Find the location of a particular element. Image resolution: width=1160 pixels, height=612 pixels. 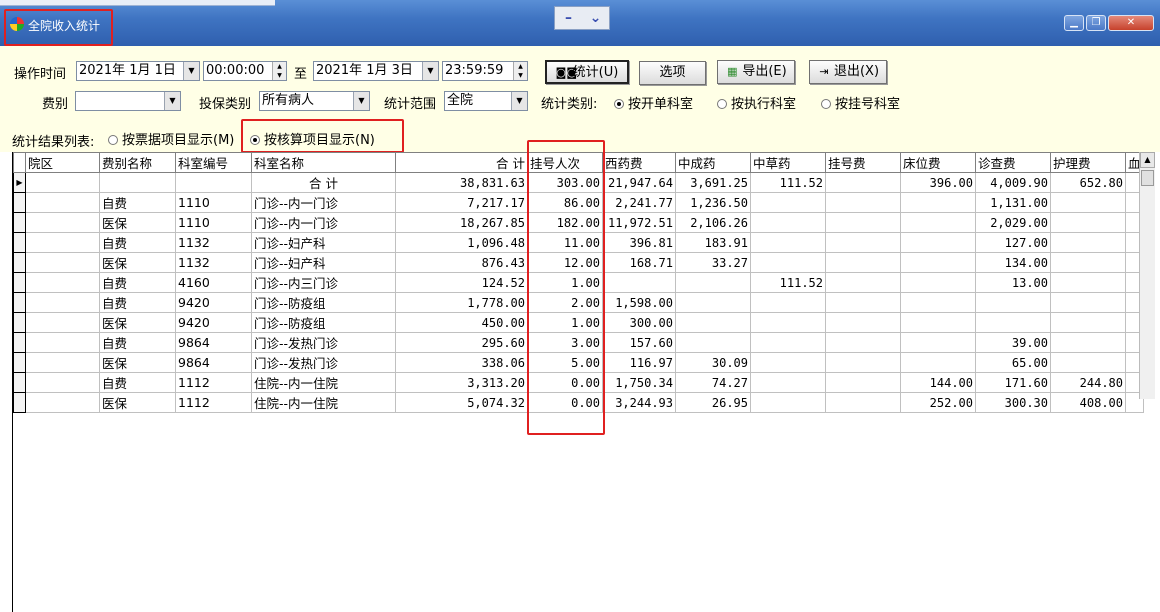

exit-door-icon: ⇥ is located at coordinates (824, 71).